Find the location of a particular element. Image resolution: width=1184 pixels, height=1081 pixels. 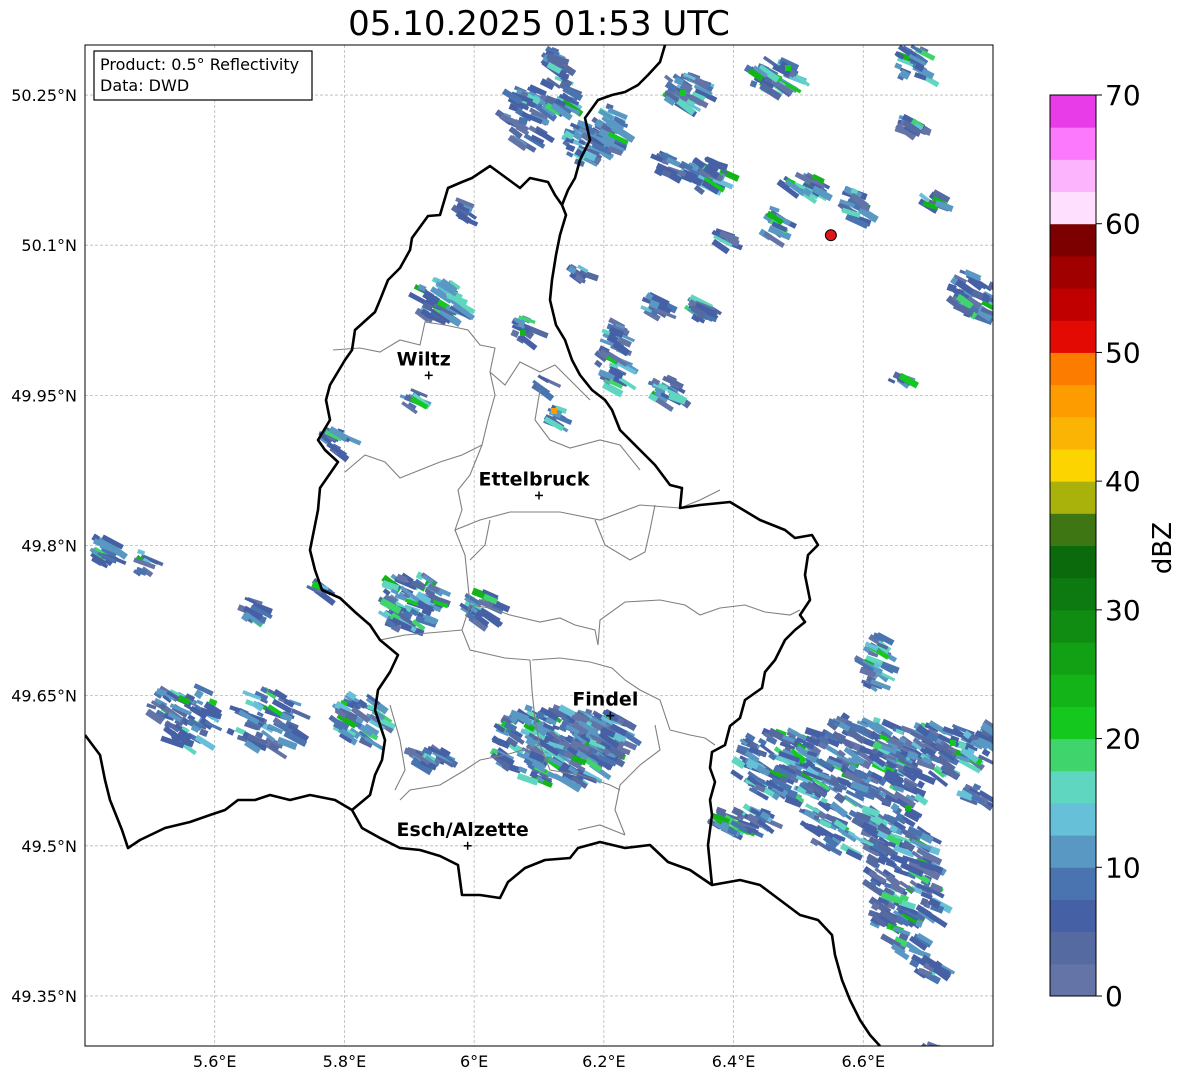

lon-tick-label: 6.2°E is located at coordinates (604, 1061).